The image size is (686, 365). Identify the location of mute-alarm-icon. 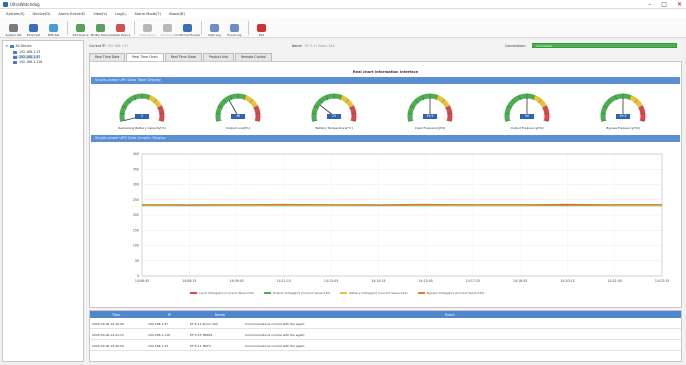
(147, 28).